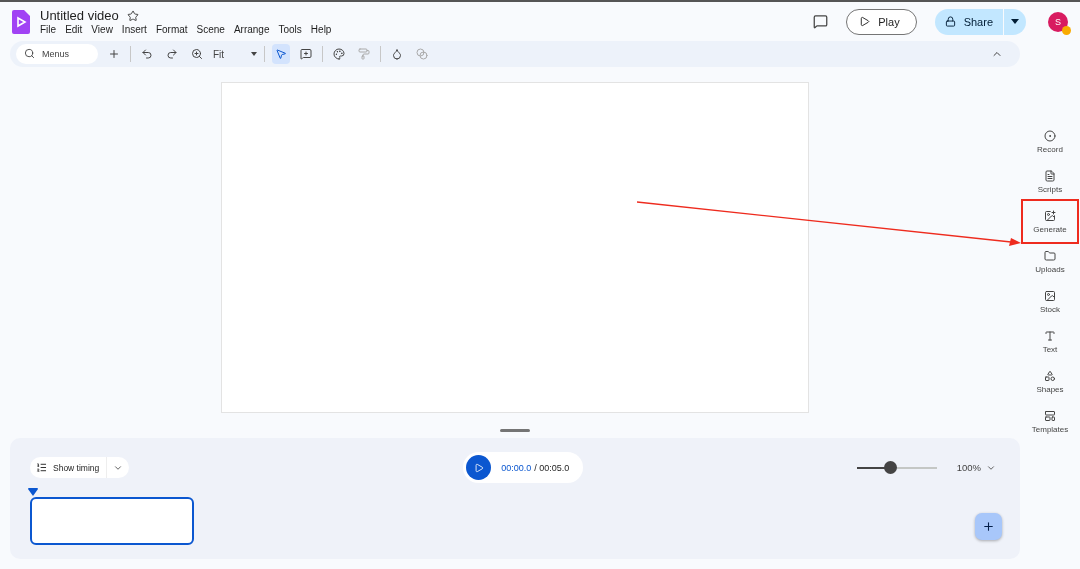  I want to click on undo-icon, so click(147, 54).